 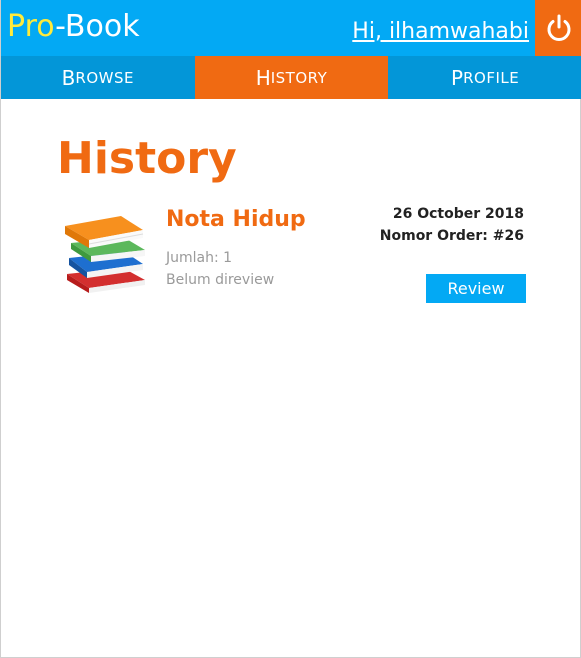 I want to click on tab-browse-first: B, so click(x=68, y=77).